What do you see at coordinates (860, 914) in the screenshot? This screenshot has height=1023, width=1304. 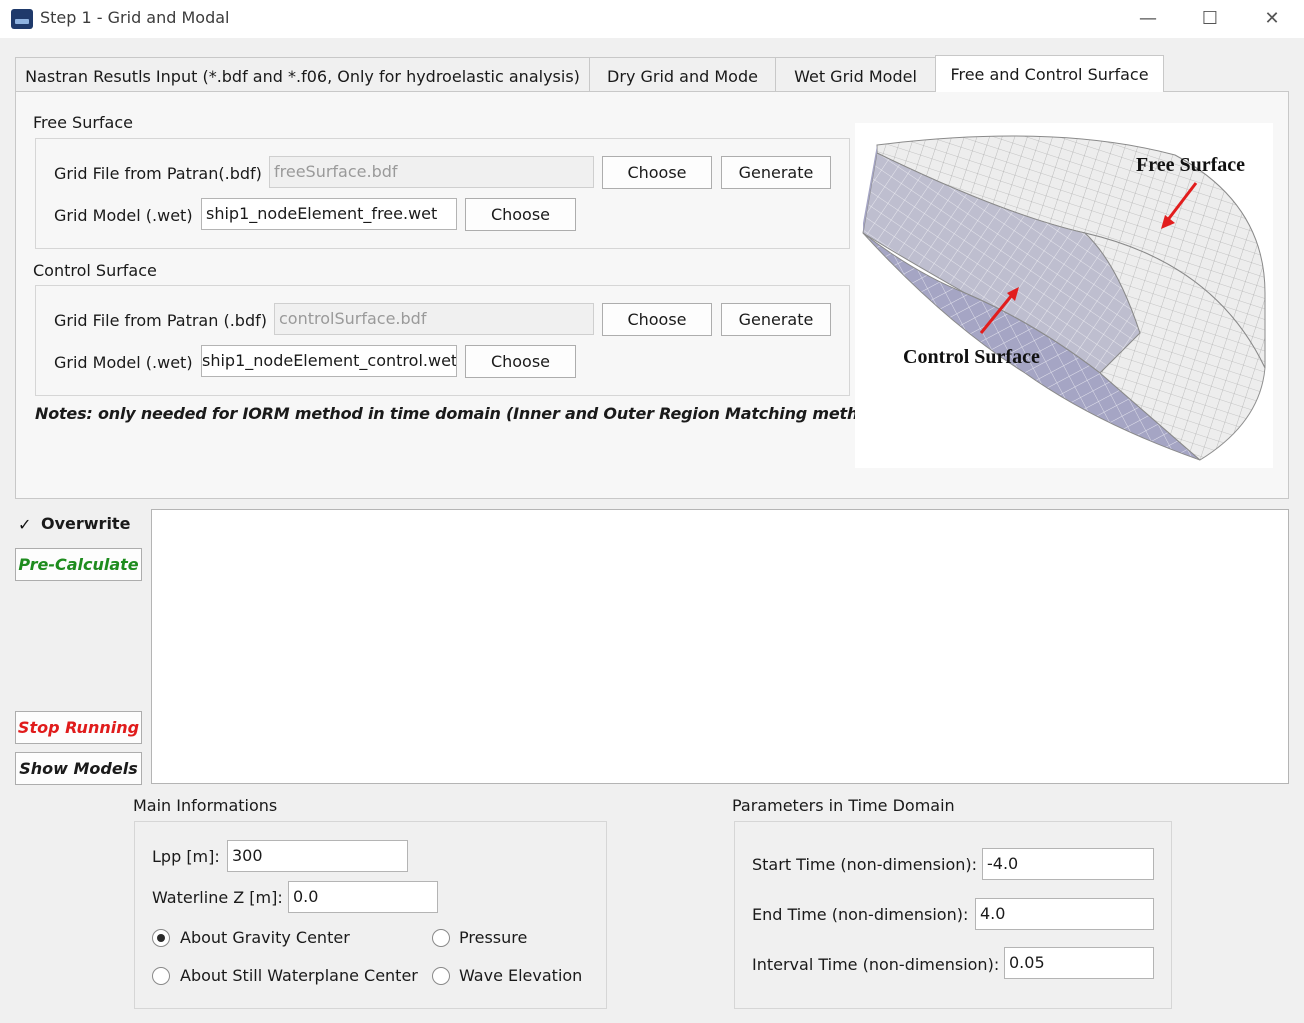 I see `end-time-label: End Time (non-dimension):` at bounding box center [860, 914].